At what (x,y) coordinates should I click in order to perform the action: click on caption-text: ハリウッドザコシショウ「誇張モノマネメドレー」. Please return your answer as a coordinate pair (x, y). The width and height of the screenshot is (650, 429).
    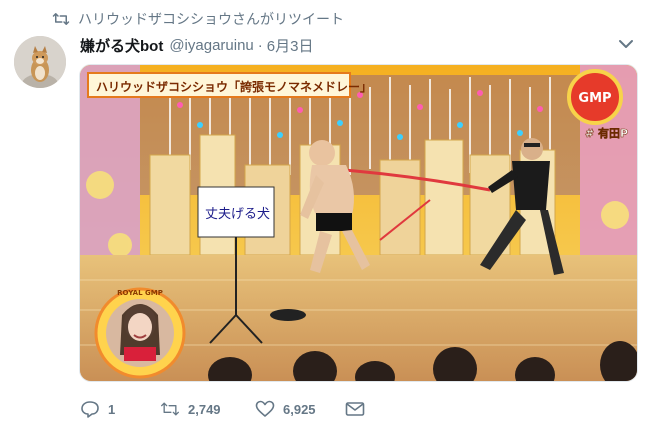
    Looking at the image, I should click on (234, 86).